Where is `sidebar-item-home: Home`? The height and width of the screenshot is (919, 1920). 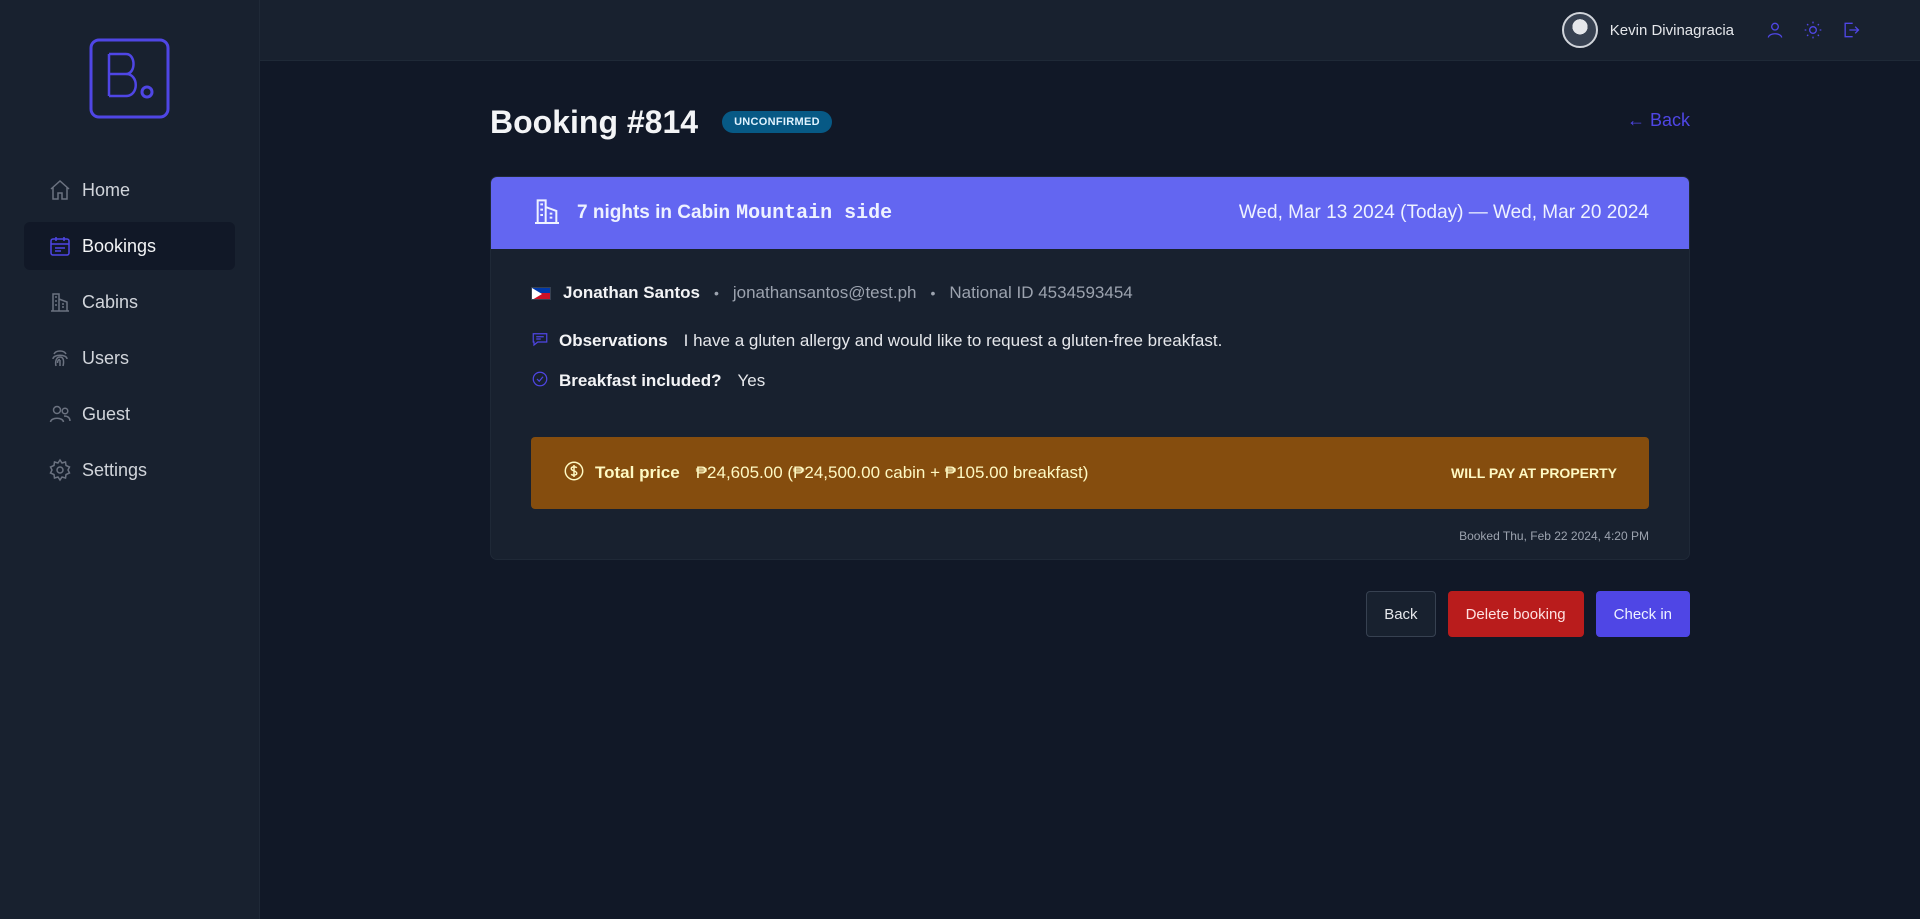
sidebar-item-home: Home is located at coordinates (129, 190).